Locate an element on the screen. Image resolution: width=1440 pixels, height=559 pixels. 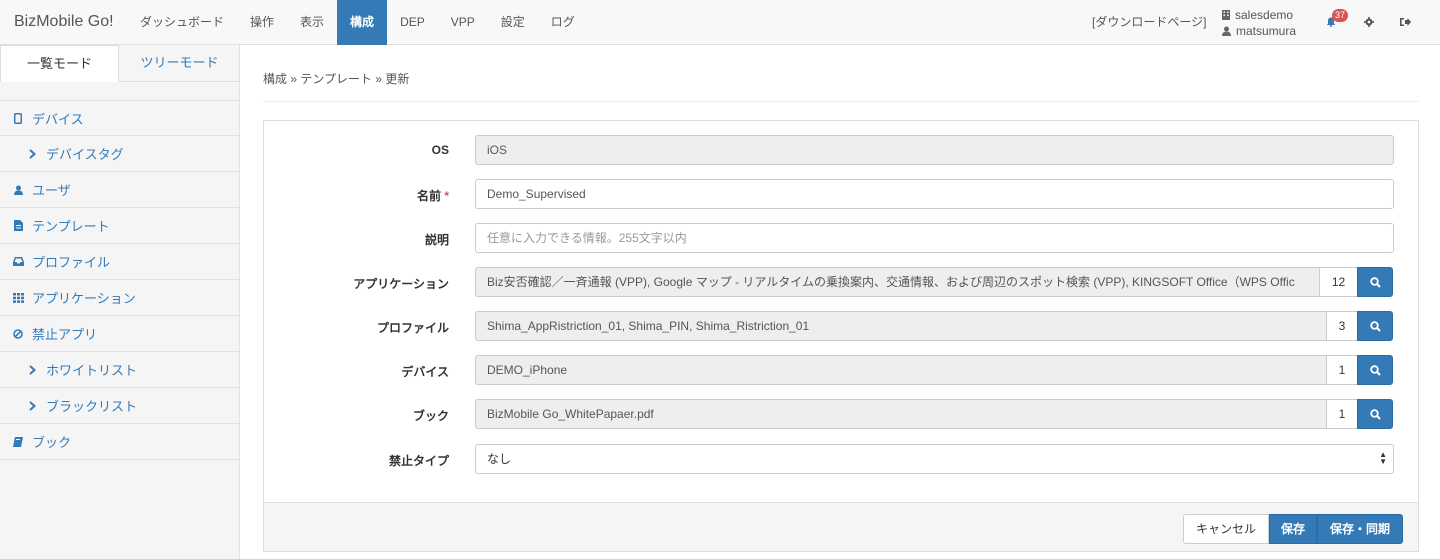
sidebar-item-templates: テンプレート is located at coordinates (120, 226).